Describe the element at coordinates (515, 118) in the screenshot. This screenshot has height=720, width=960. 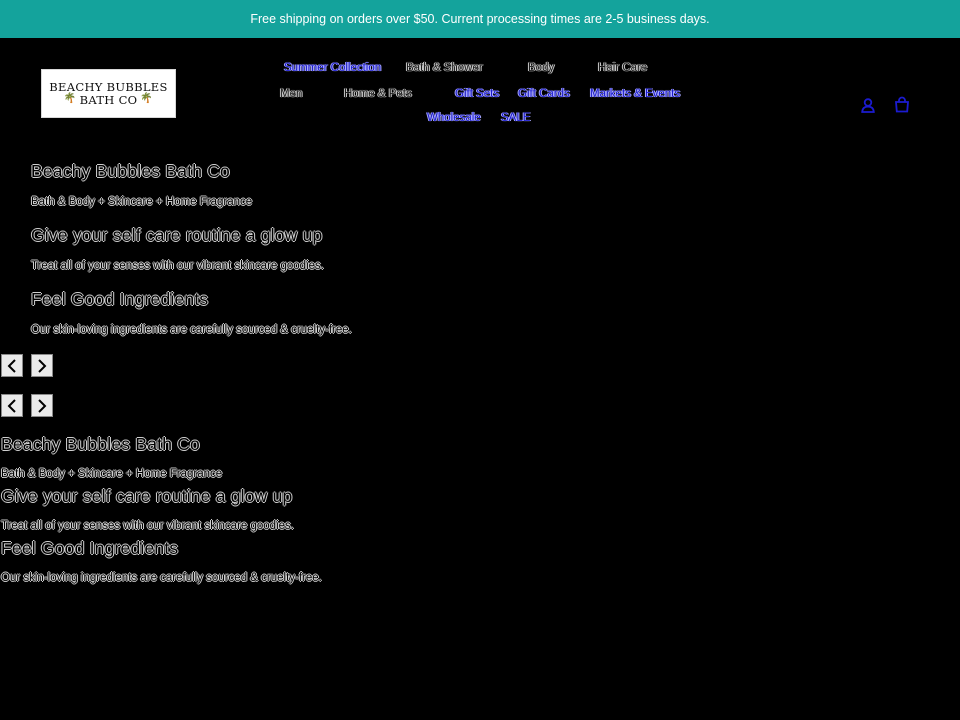
I see `nav-sale: SALE` at that location.